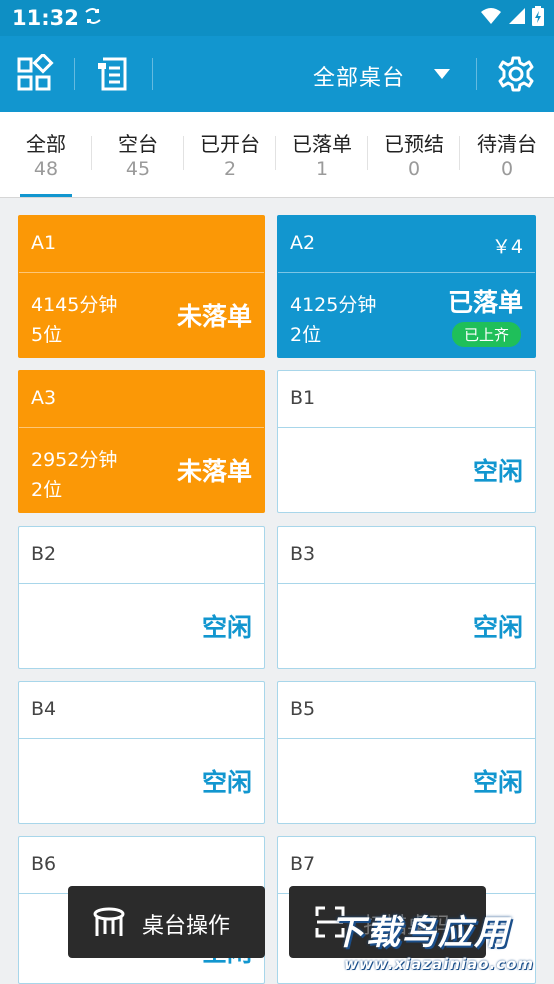 The image size is (554, 984). What do you see at coordinates (507, 247) in the screenshot?
I see `table-amount: ￥4` at bounding box center [507, 247].